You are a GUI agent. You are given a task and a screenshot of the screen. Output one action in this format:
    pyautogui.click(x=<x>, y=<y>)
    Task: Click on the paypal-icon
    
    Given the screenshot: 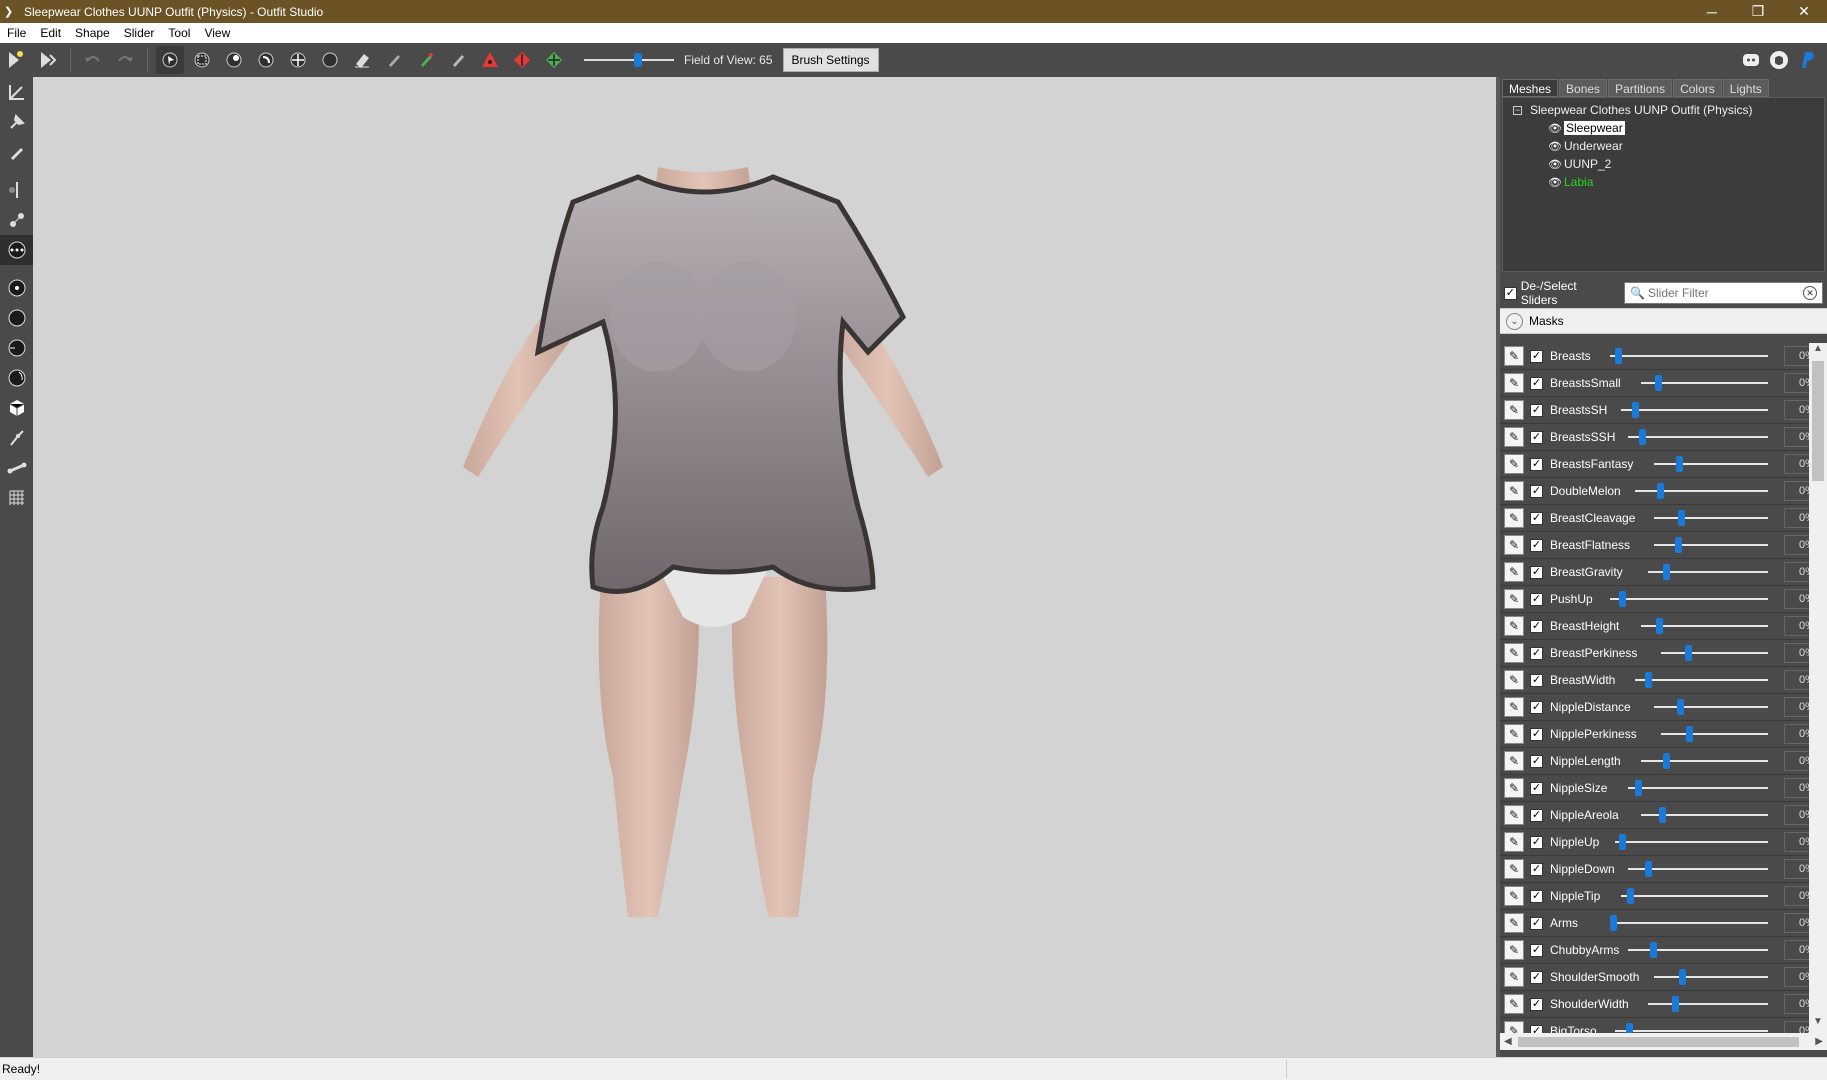 What is the action you would take?
    pyautogui.click(x=1807, y=60)
    